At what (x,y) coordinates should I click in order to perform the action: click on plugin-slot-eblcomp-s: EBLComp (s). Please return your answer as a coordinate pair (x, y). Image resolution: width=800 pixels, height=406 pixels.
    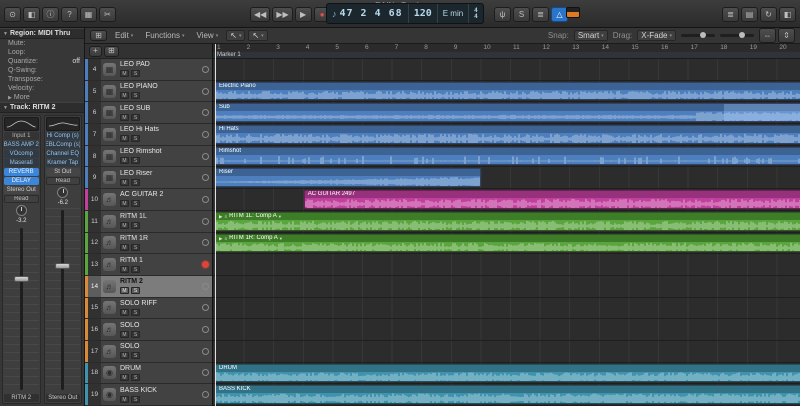
    Looking at the image, I should click on (62, 145).